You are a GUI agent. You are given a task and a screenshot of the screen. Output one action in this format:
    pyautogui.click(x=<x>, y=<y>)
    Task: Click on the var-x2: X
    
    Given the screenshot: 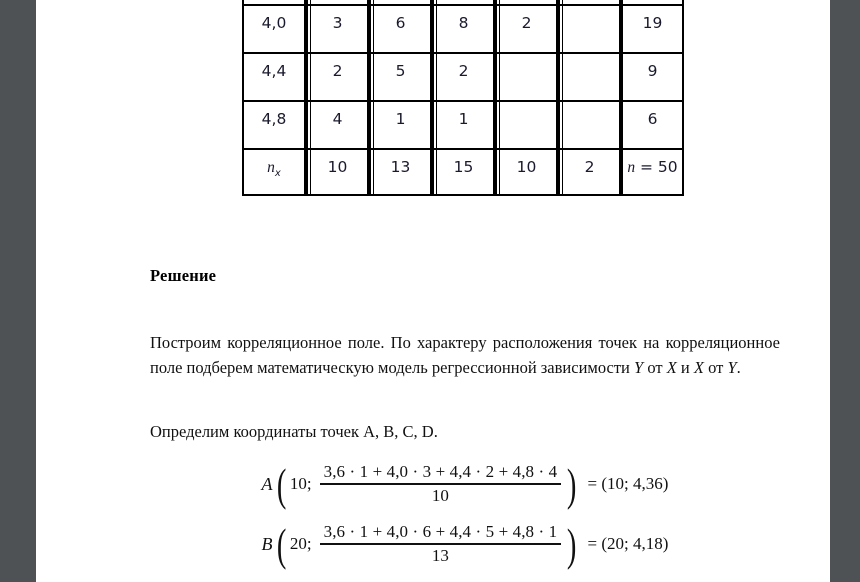 What is the action you would take?
    pyautogui.click(x=698, y=367)
    